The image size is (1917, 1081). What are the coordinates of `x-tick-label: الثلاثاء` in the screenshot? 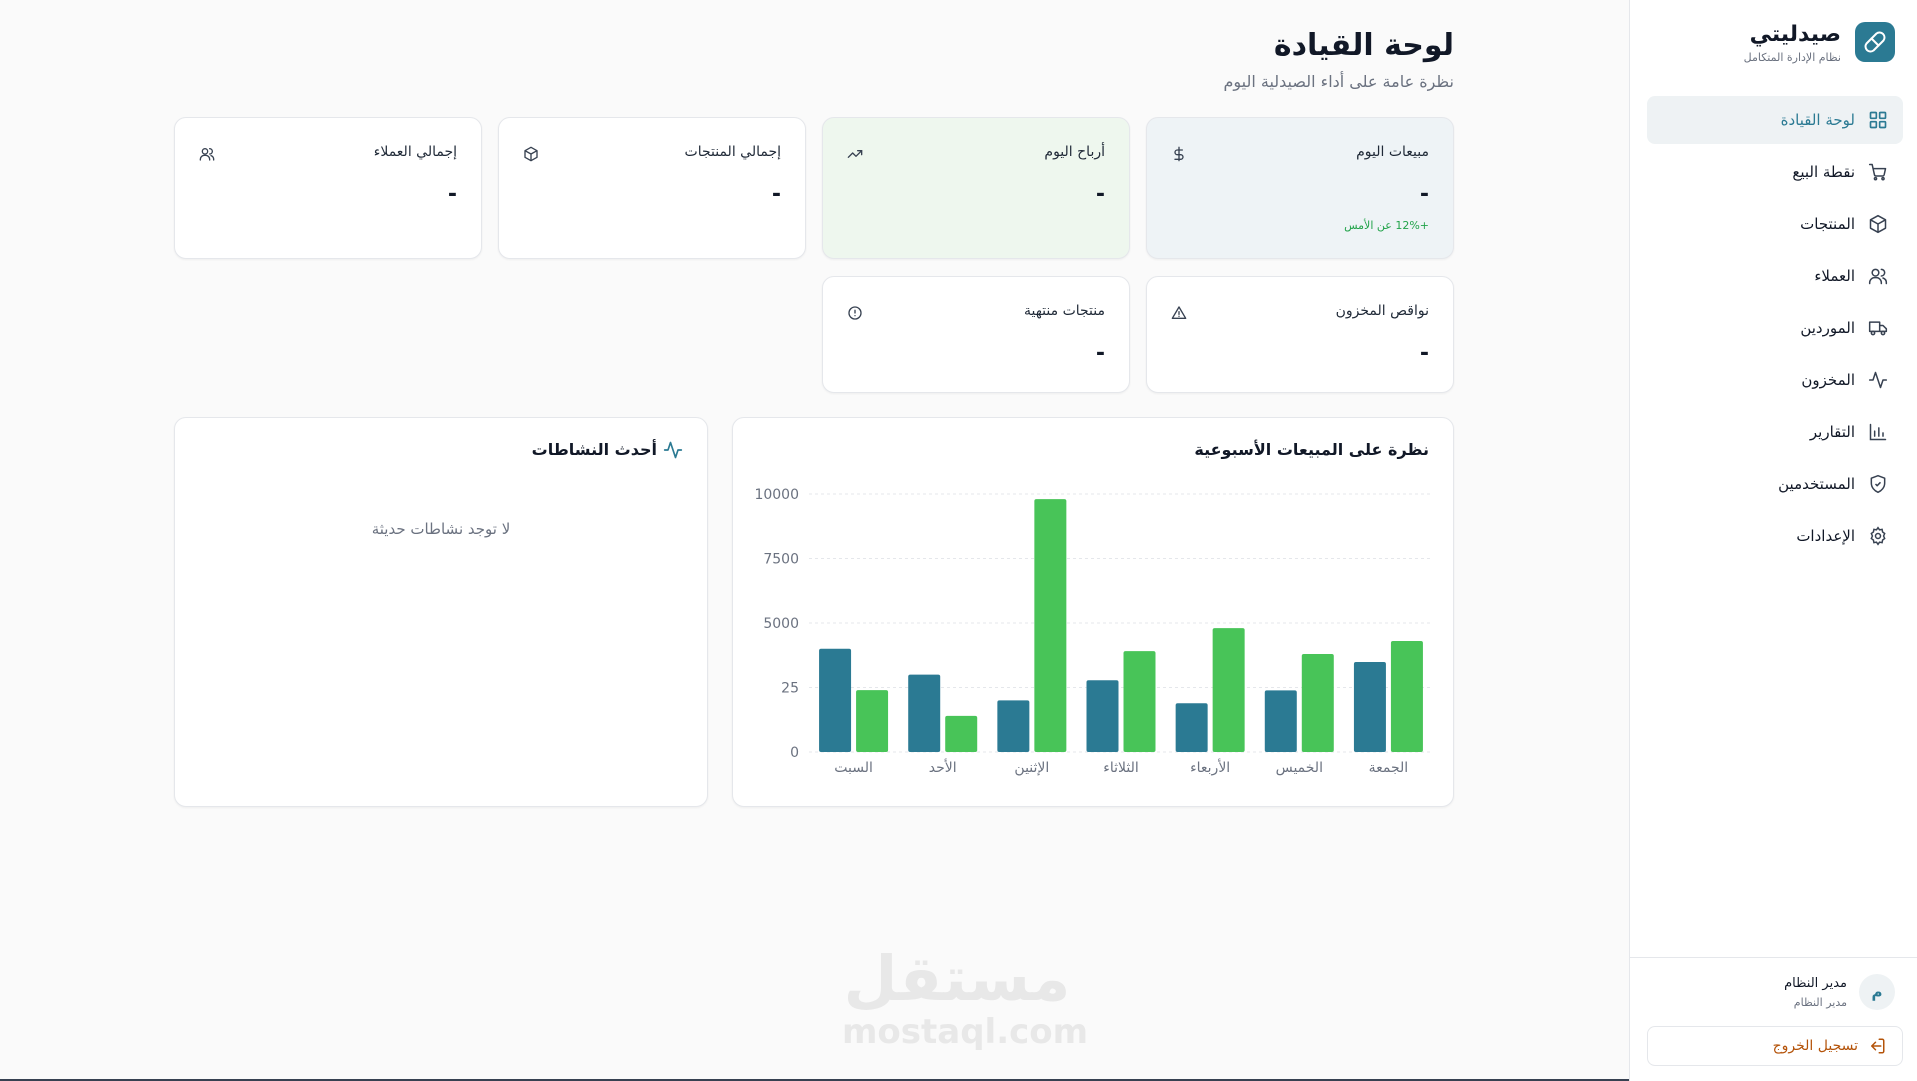 It's located at (1120, 768).